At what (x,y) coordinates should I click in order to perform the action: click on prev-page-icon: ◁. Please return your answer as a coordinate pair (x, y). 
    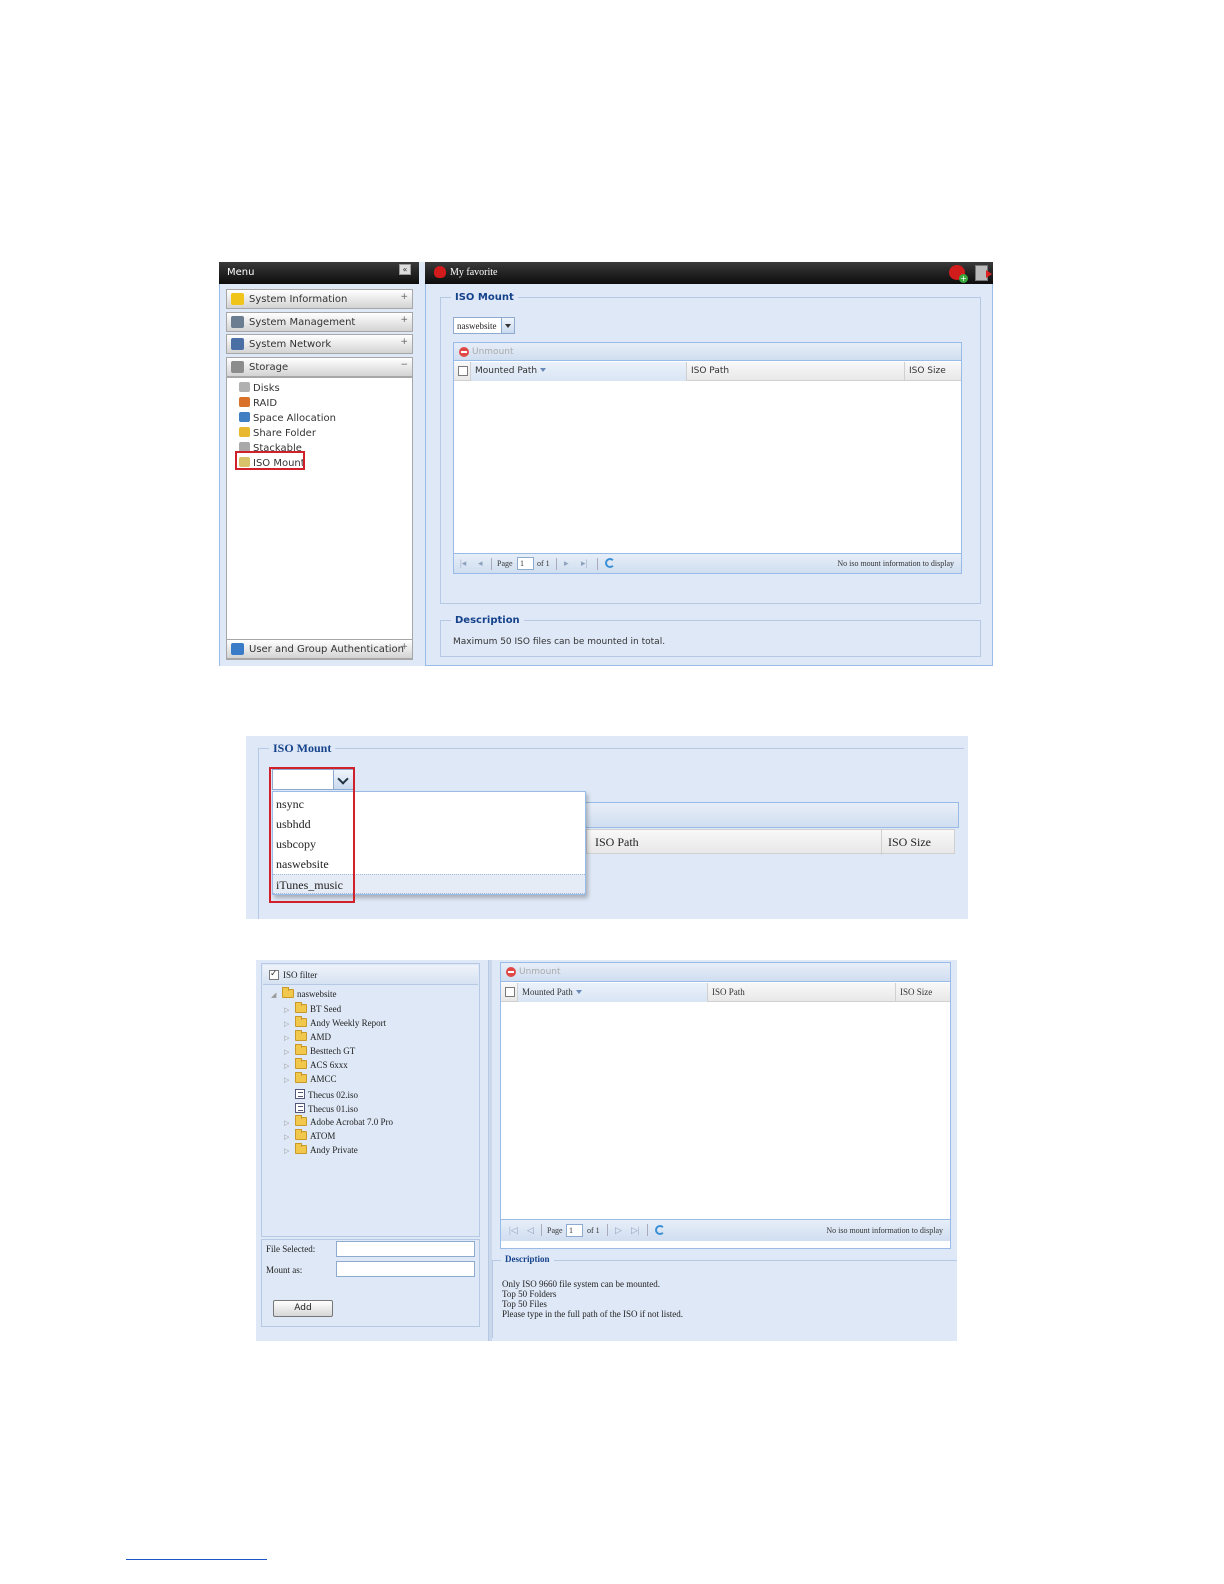
    Looking at the image, I should click on (531, 1230).